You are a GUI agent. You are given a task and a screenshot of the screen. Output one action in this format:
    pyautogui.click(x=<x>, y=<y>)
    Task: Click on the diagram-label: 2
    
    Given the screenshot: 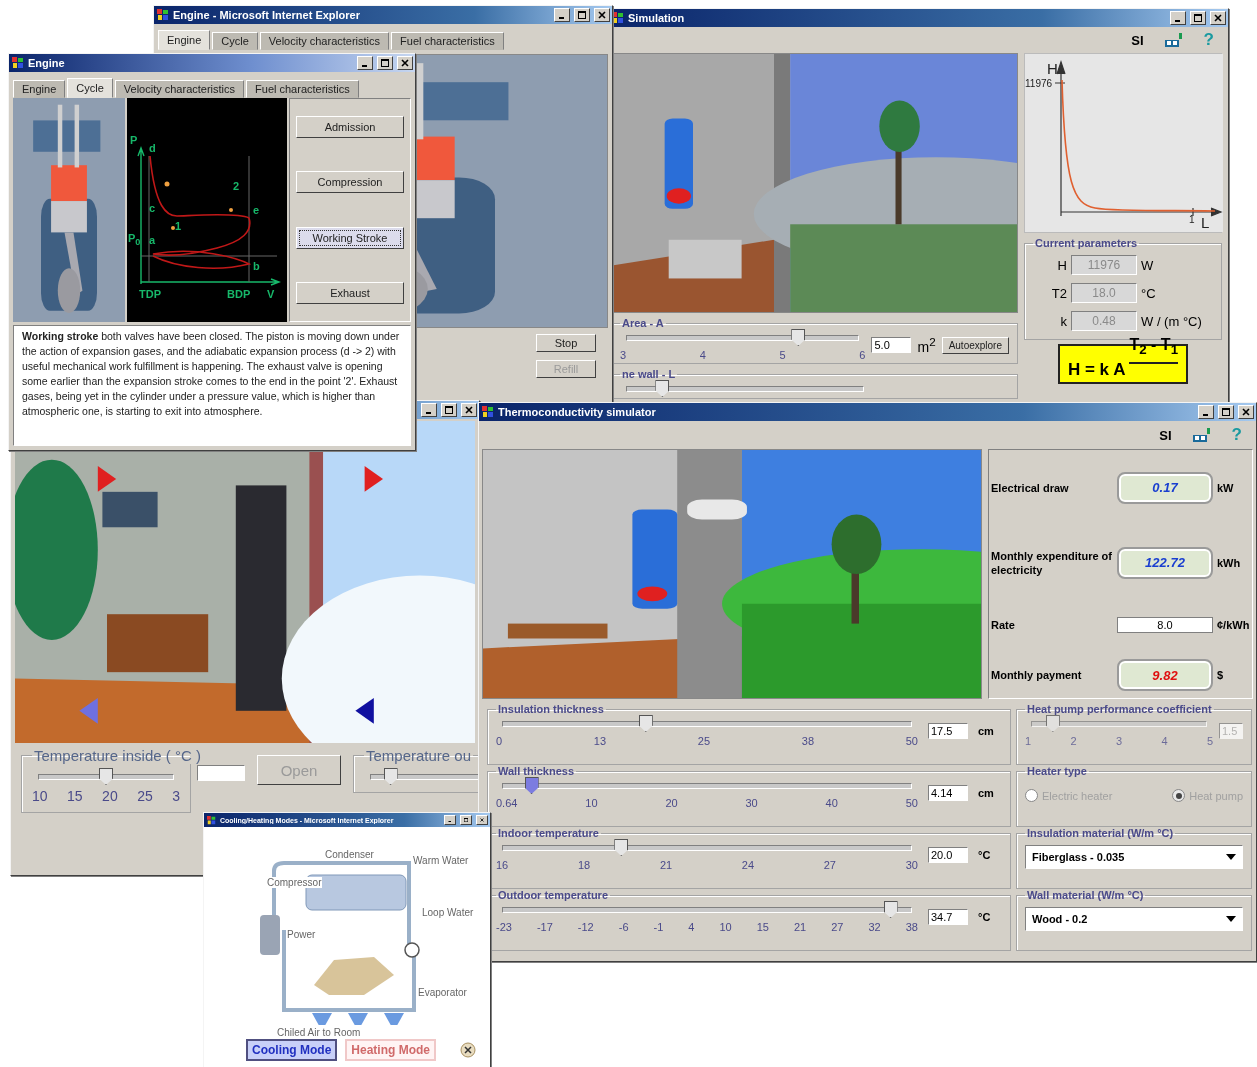 What is the action you would take?
    pyautogui.click(x=236, y=186)
    